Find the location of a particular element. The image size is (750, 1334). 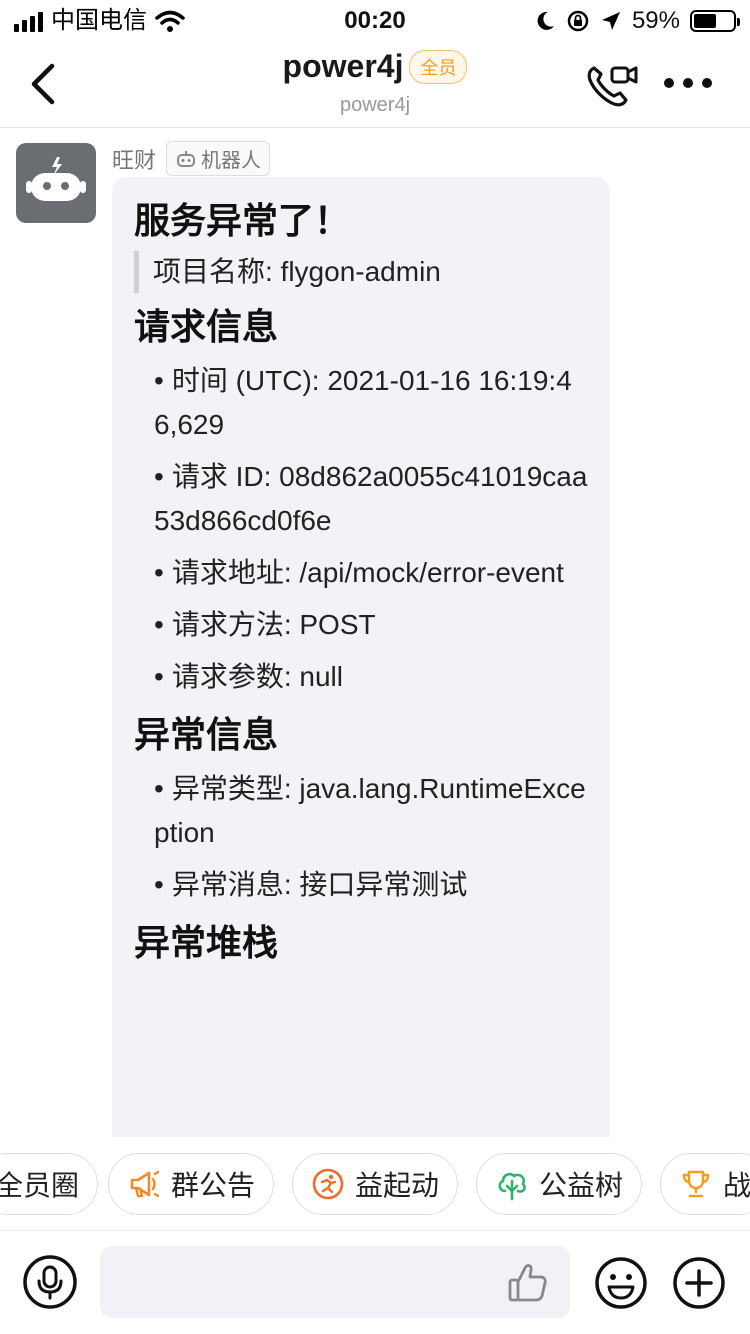

section-heading: 异常堆栈 is located at coordinates (206, 942).